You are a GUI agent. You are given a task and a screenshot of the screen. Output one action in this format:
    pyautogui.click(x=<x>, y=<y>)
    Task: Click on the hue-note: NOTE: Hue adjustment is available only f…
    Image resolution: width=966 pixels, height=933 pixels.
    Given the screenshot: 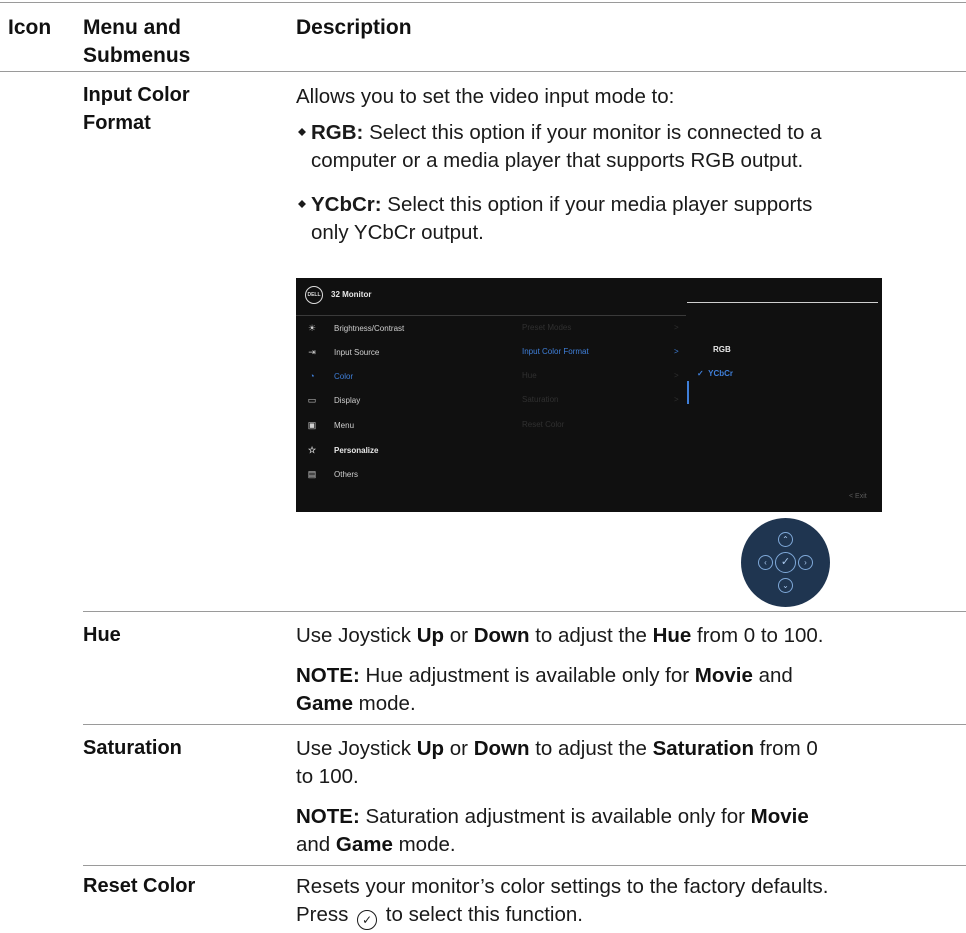 What is the action you would take?
    pyautogui.click(x=627, y=690)
    